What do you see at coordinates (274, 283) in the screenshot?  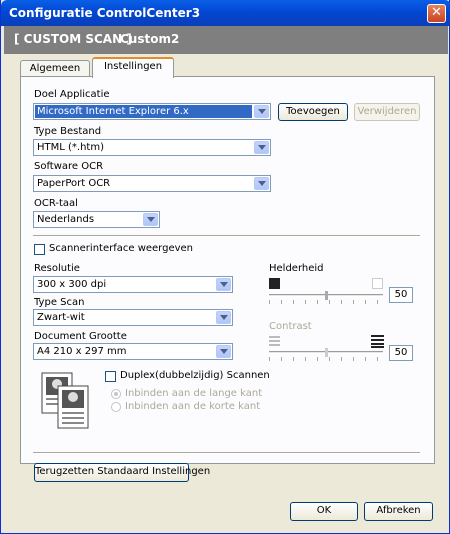 I see `dark-square-icon` at bounding box center [274, 283].